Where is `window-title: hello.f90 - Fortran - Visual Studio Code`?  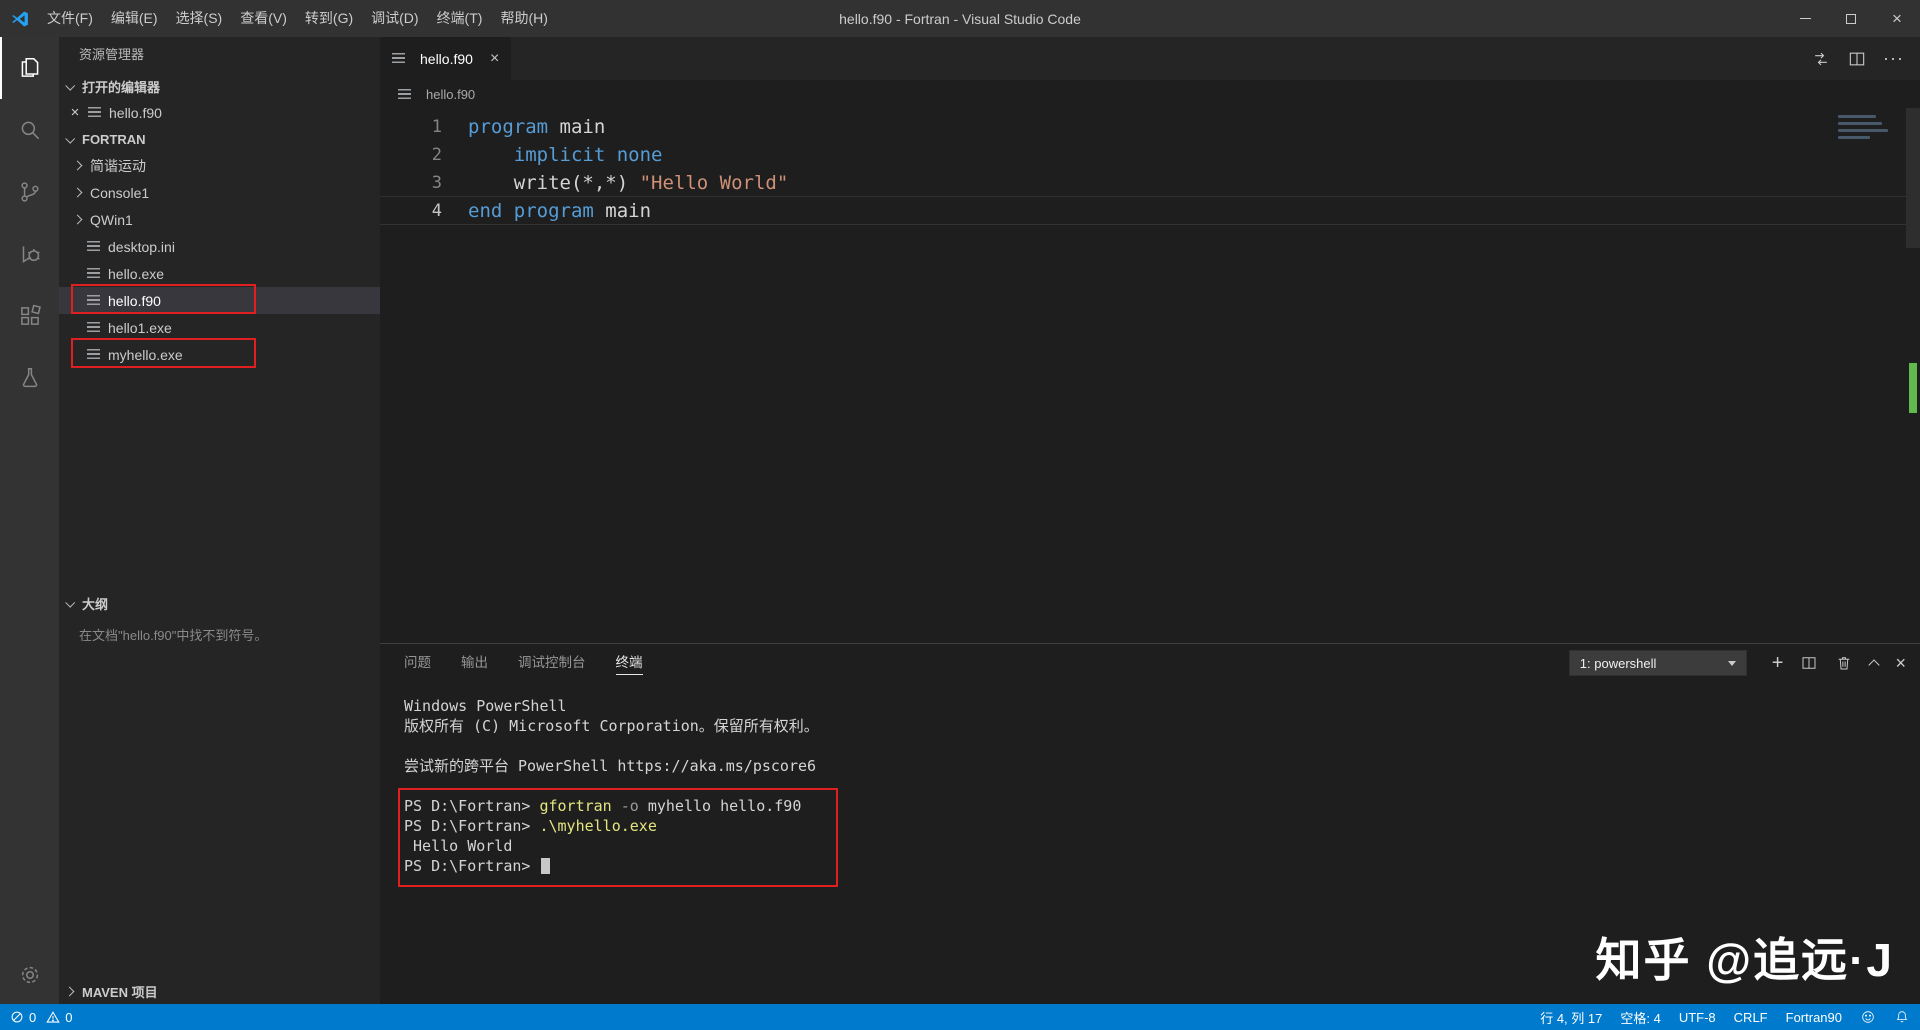
window-title: hello.f90 - Fortran - Visual Studio Code is located at coordinates (960, 18).